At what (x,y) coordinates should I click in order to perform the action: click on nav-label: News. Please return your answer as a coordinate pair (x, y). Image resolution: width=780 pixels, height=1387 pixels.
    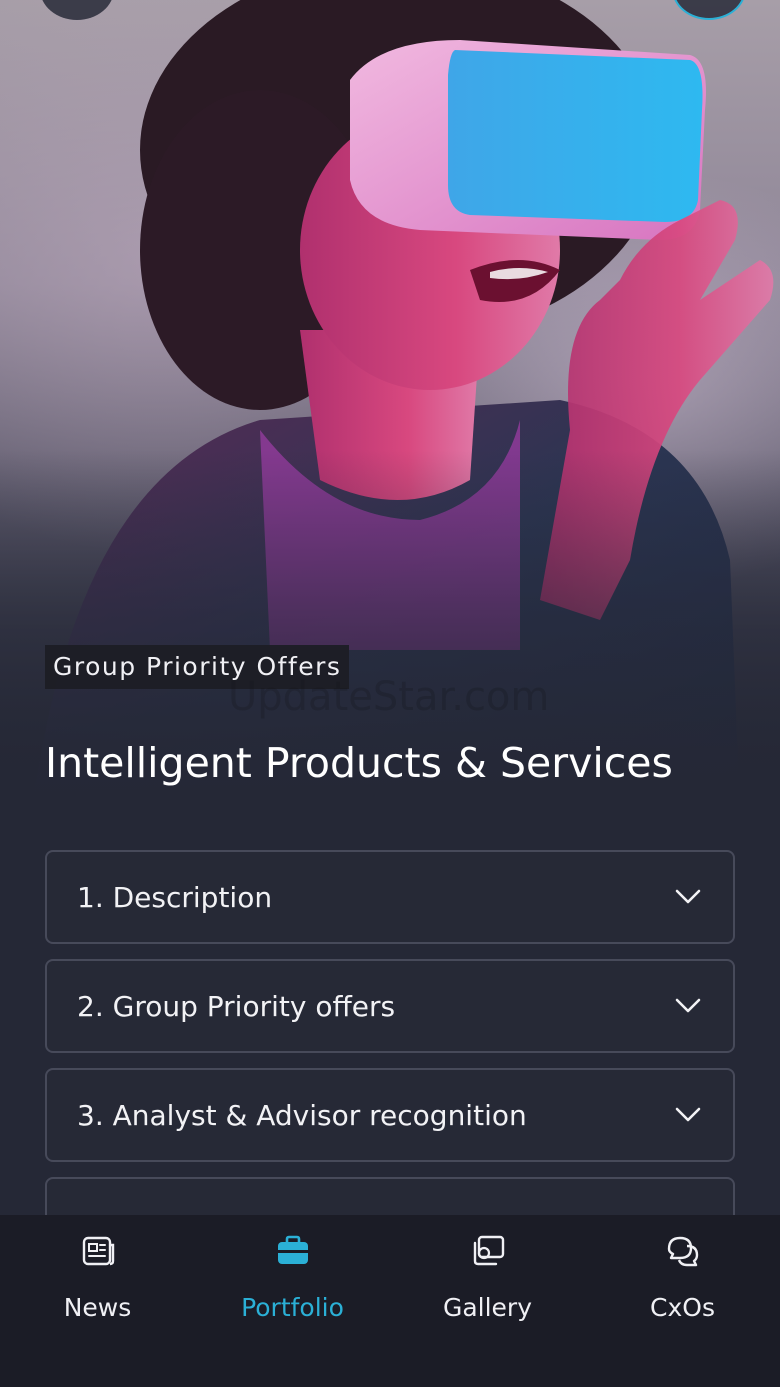
    Looking at the image, I should click on (97, 1307).